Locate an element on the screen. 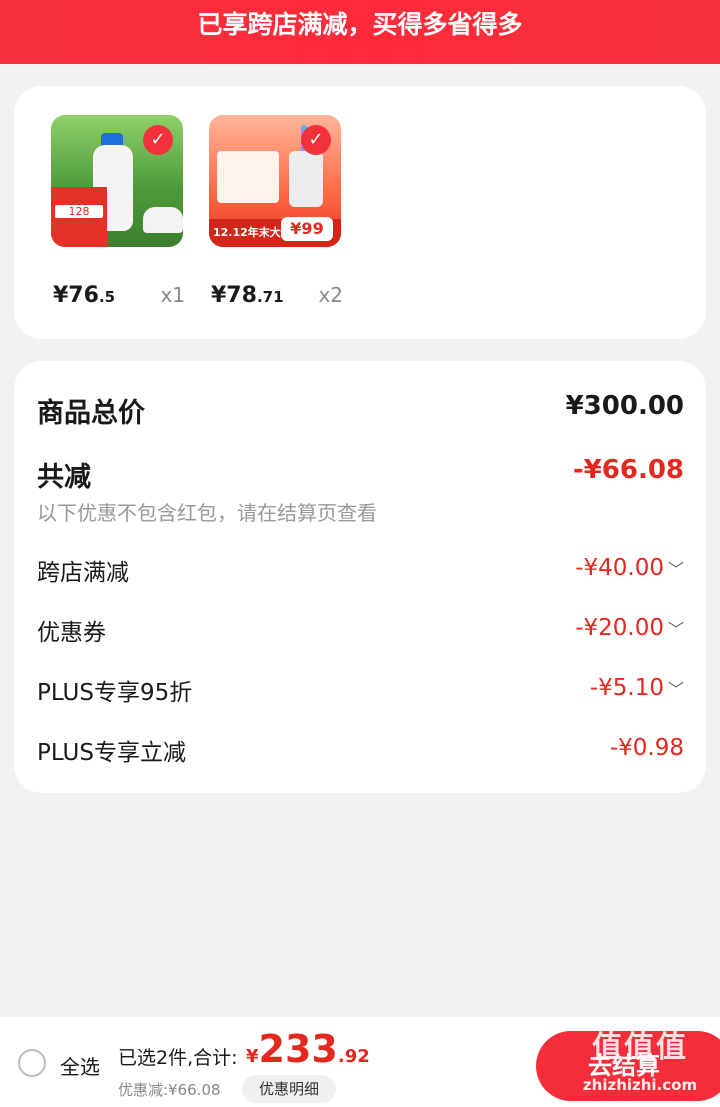 This screenshot has height=1107, width=720. select-all-label: 全选 is located at coordinates (80, 1065).